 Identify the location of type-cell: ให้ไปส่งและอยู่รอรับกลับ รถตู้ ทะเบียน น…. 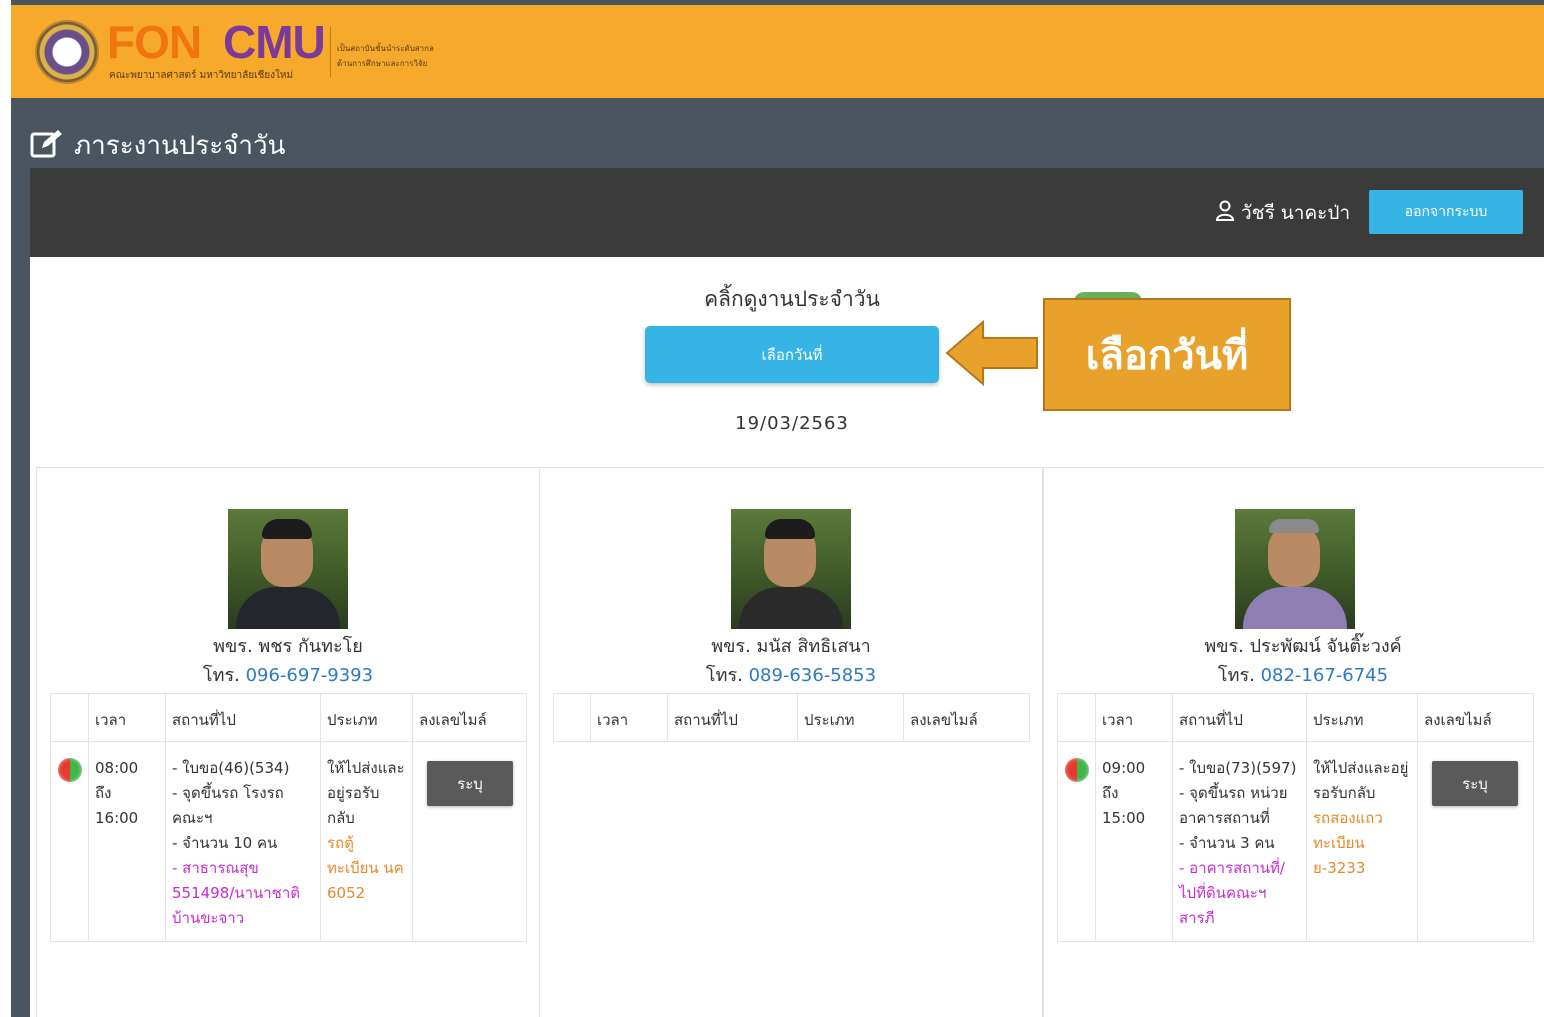
(366, 841).